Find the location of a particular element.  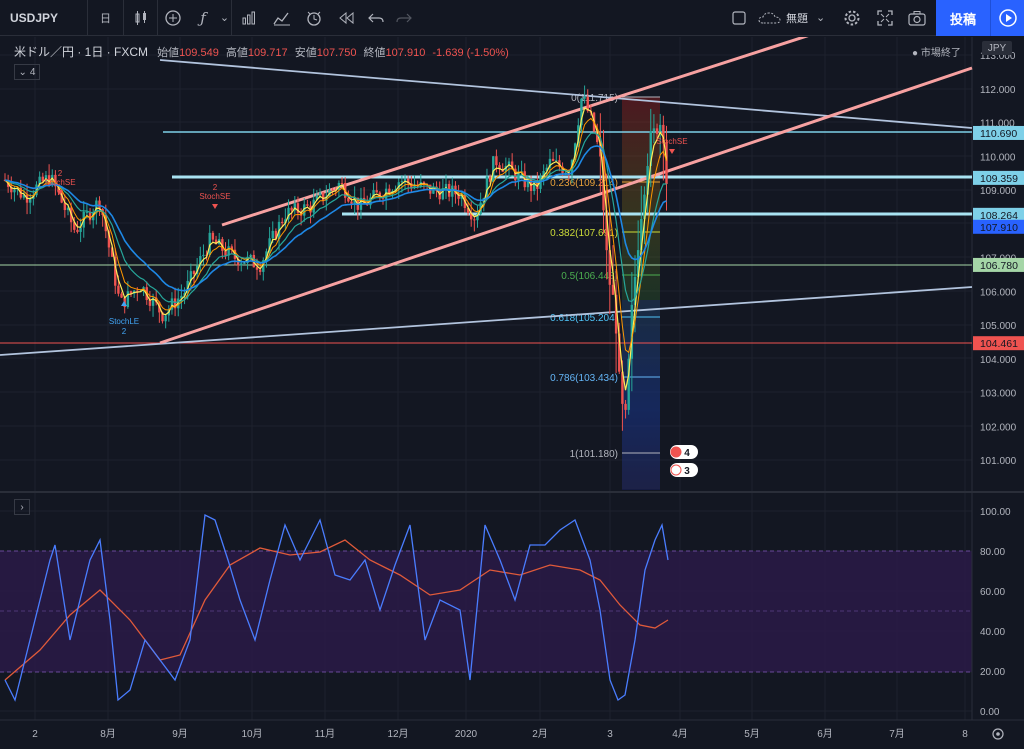

time-tick-label: 9月 is located at coordinates (180, 734).